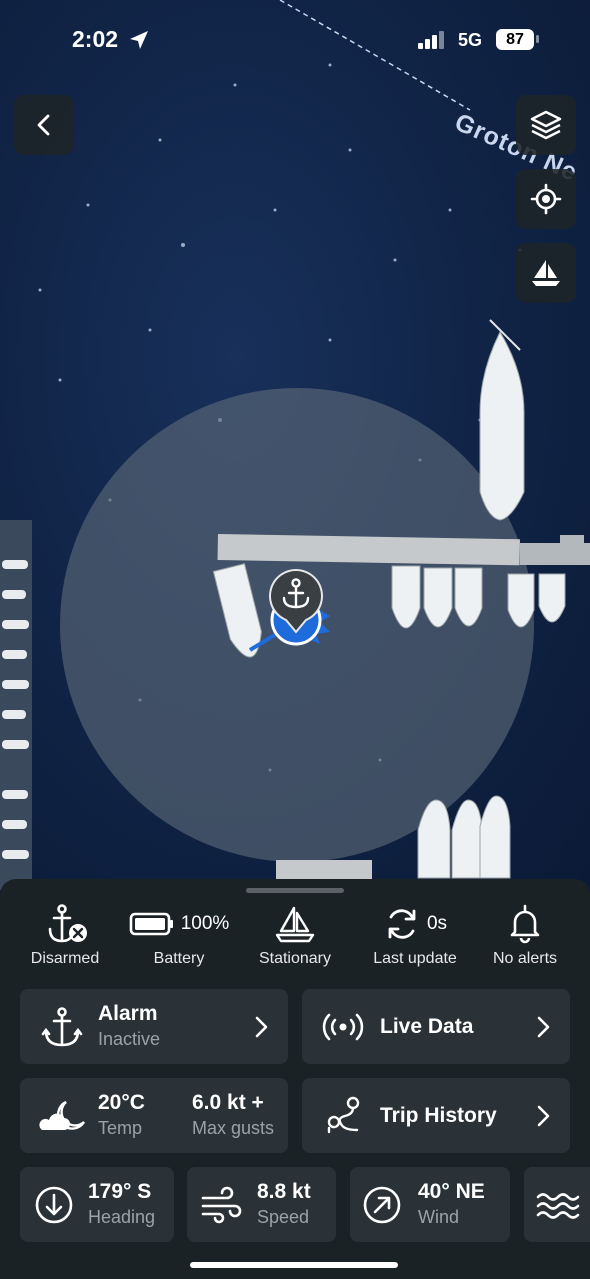 This screenshot has width=590, height=1279. I want to click on layers-icon, so click(546, 125).